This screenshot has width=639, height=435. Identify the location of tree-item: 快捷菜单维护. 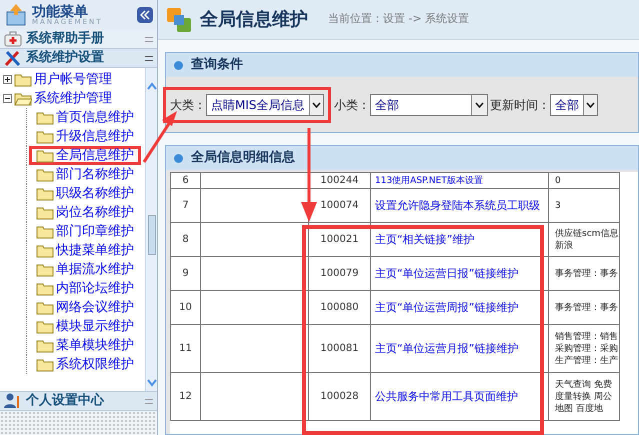
(85, 250).